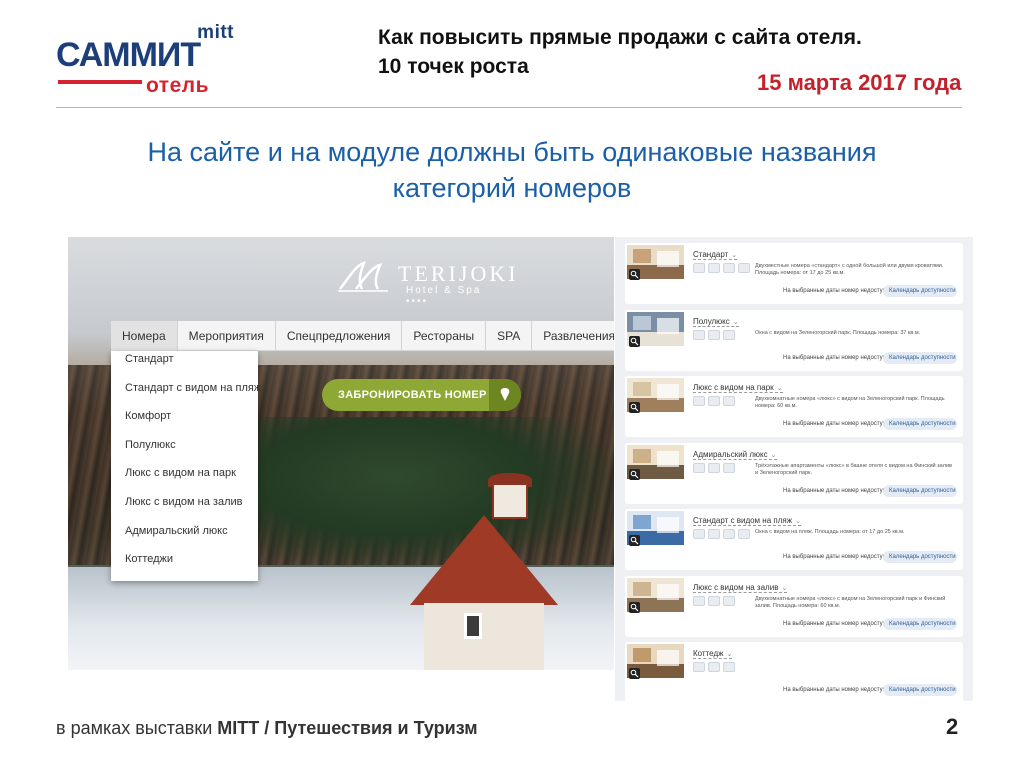  I want to click on dropdown-item-cottages: Коттеджи, so click(184, 567).